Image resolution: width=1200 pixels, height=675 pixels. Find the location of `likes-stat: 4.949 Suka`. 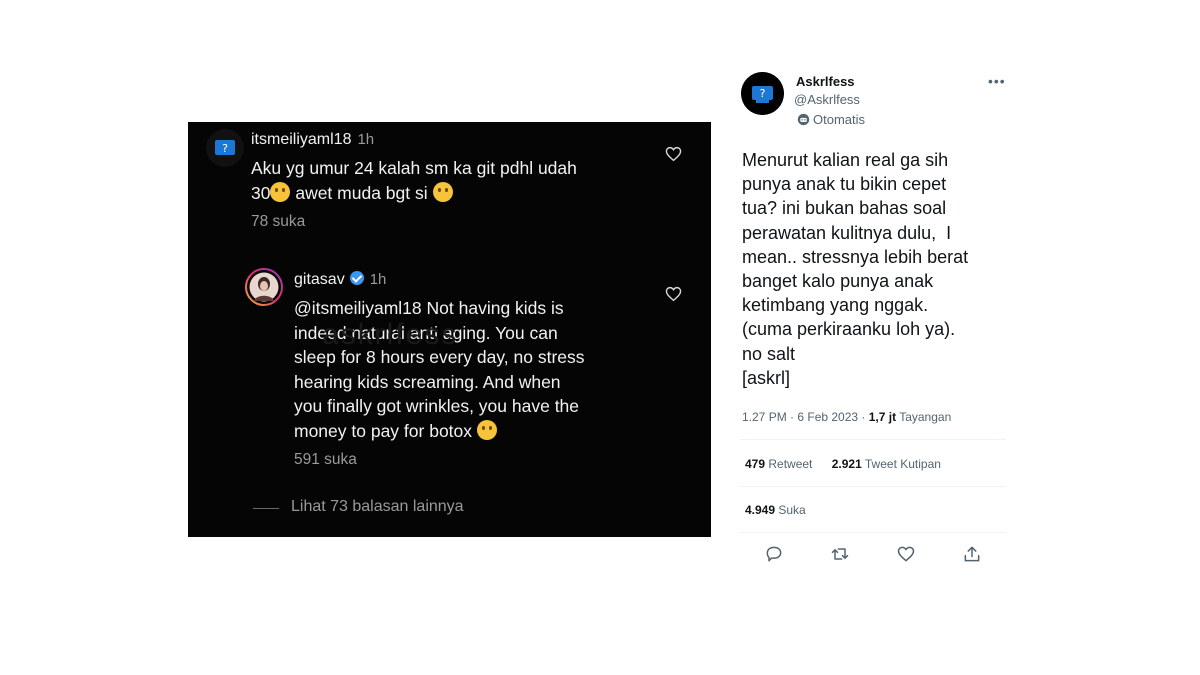

likes-stat: 4.949 Suka is located at coordinates (775, 510).